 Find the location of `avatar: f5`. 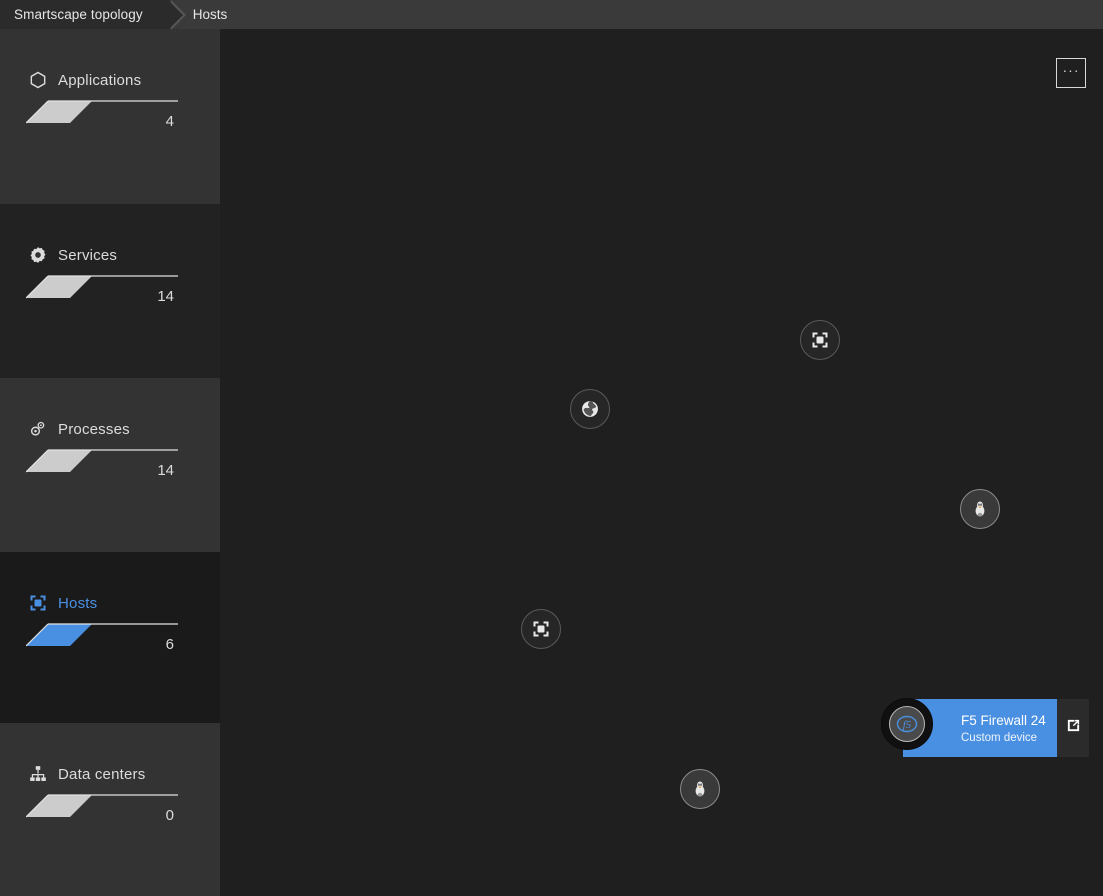

avatar: f5 is located at coordinates (907, 724).